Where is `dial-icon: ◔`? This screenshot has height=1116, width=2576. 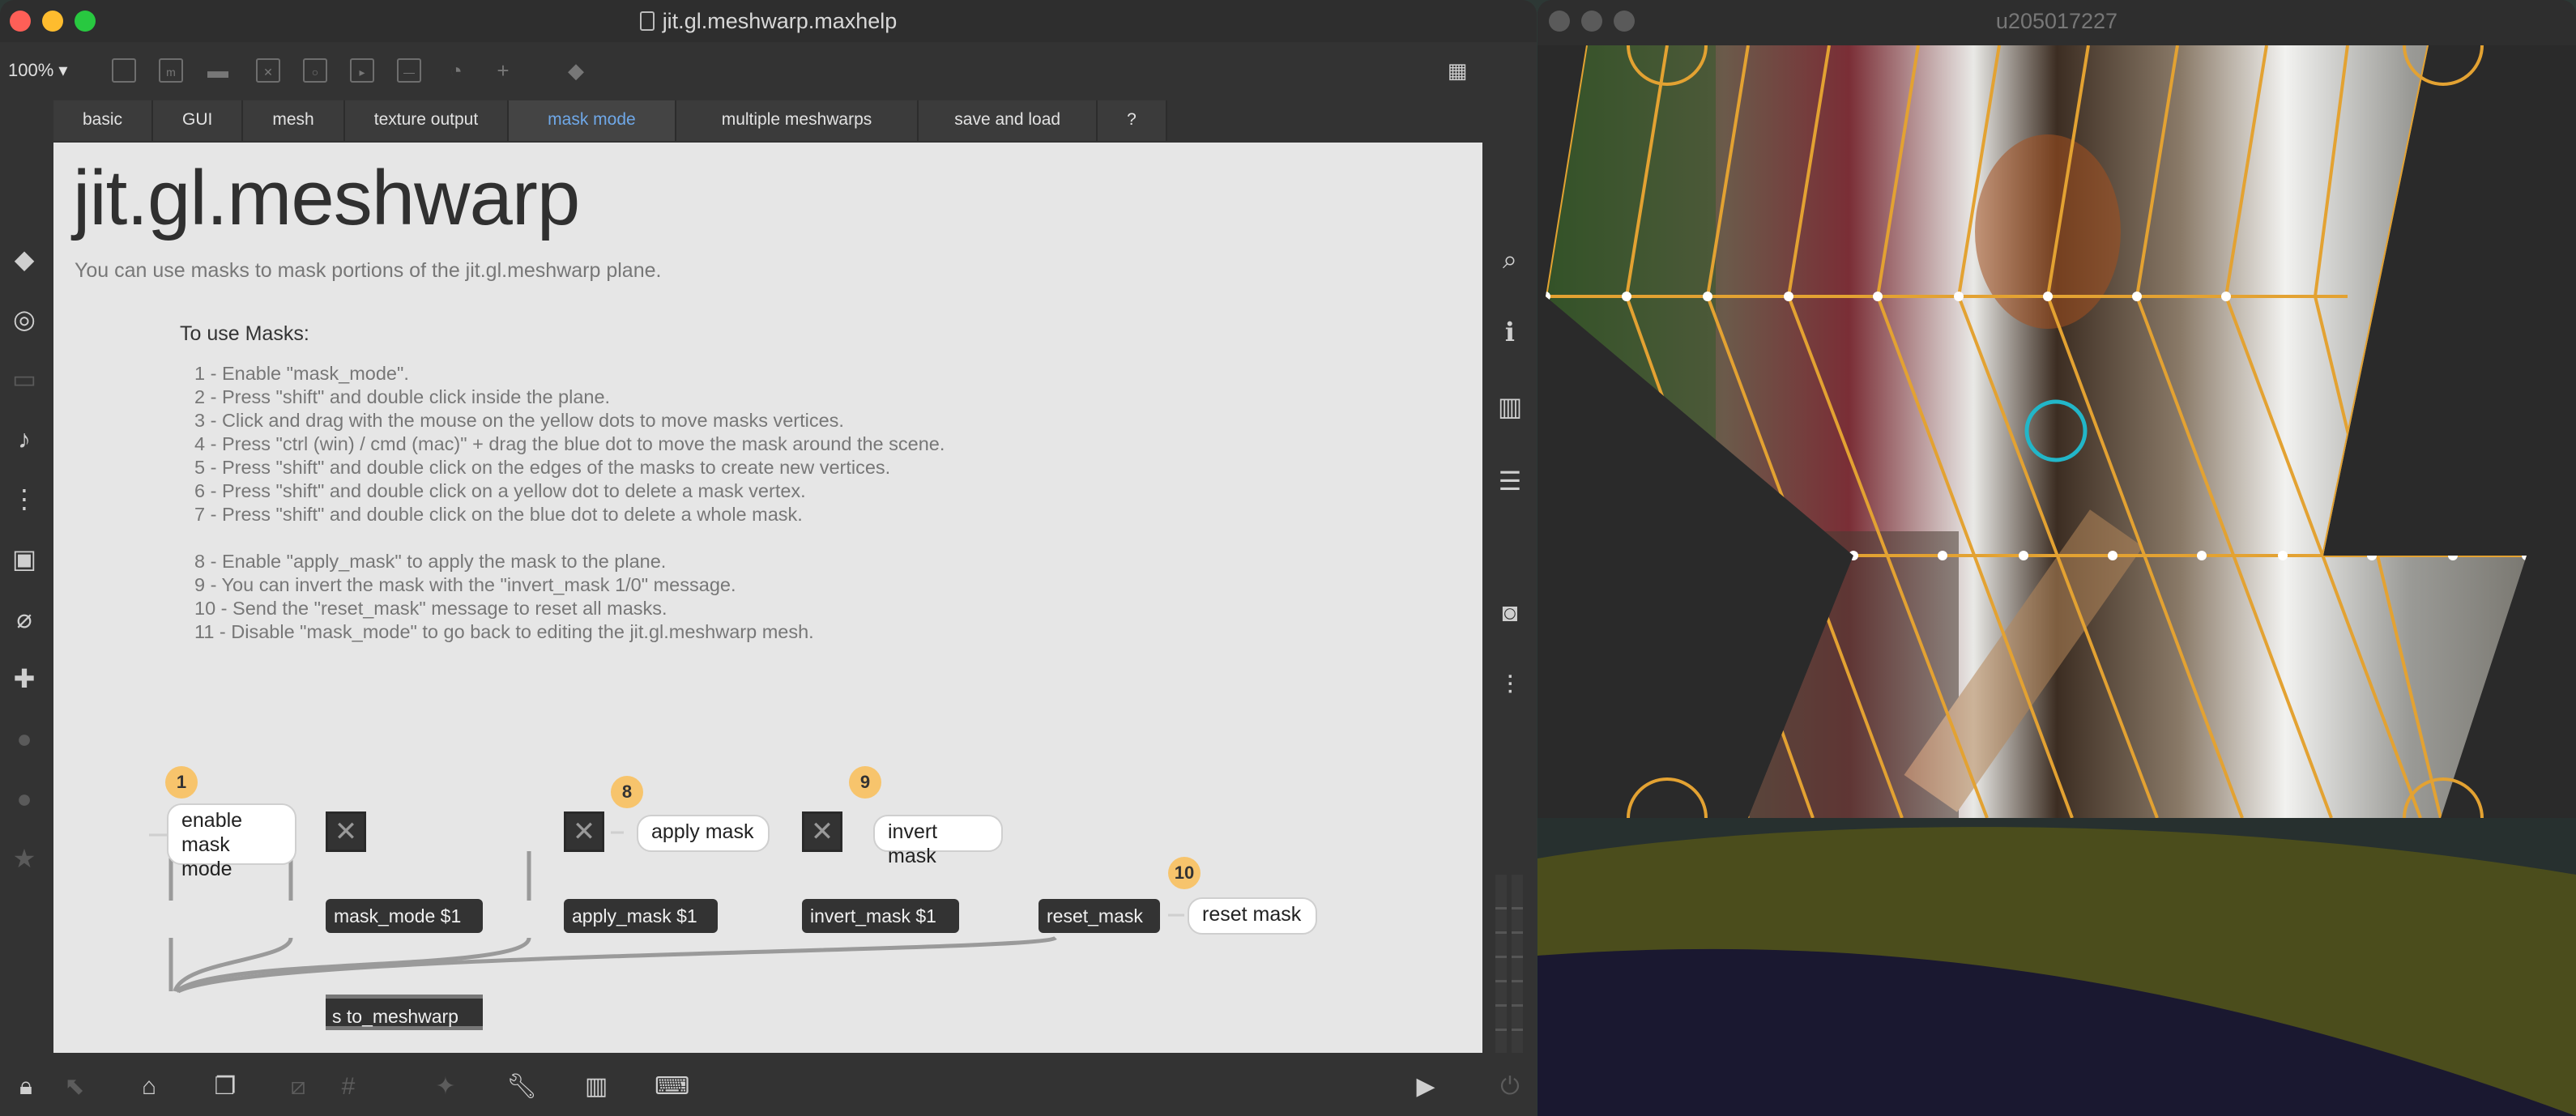 dial-icon: ◔ is located at coordinates (456, 70).